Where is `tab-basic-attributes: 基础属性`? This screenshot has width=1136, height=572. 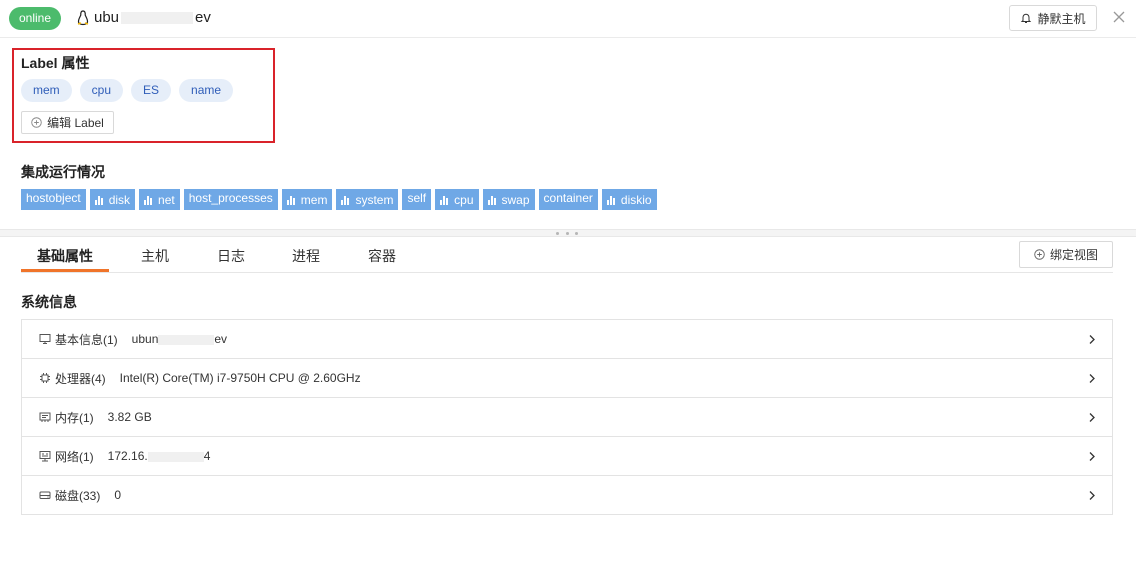 tab-basic-attributes: 基础属性 is located at coordinates (65, 256).